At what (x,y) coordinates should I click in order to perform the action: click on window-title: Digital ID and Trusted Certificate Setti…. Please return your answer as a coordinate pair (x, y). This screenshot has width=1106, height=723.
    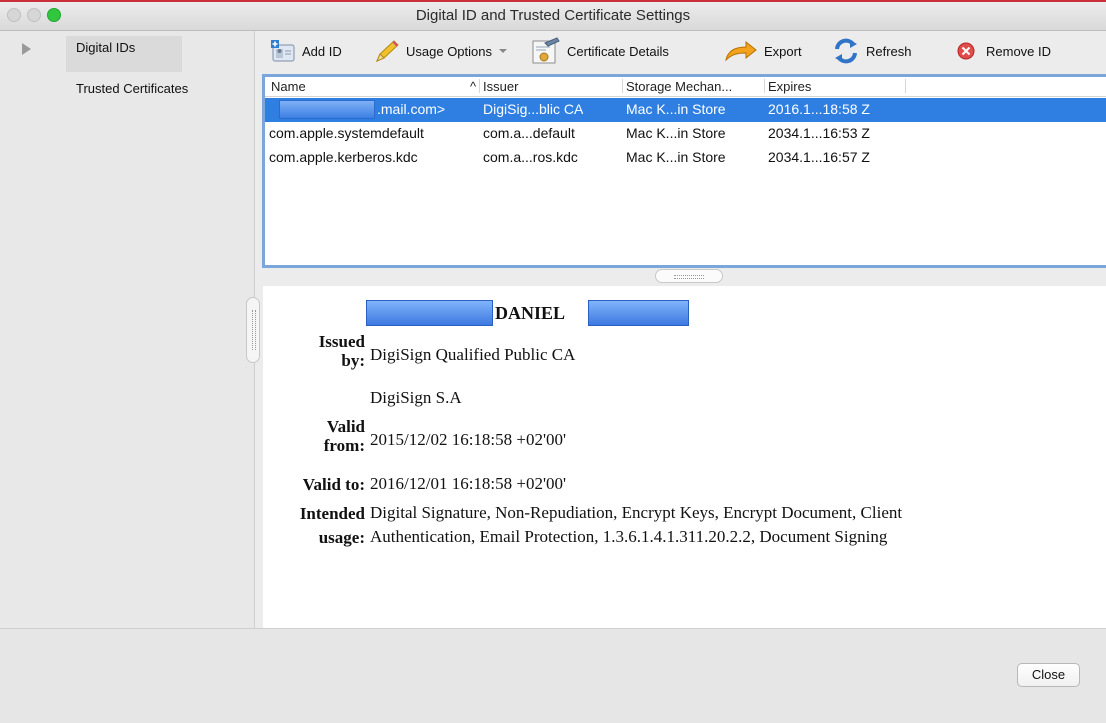
    Looking at the image, I should click on (553, 15).